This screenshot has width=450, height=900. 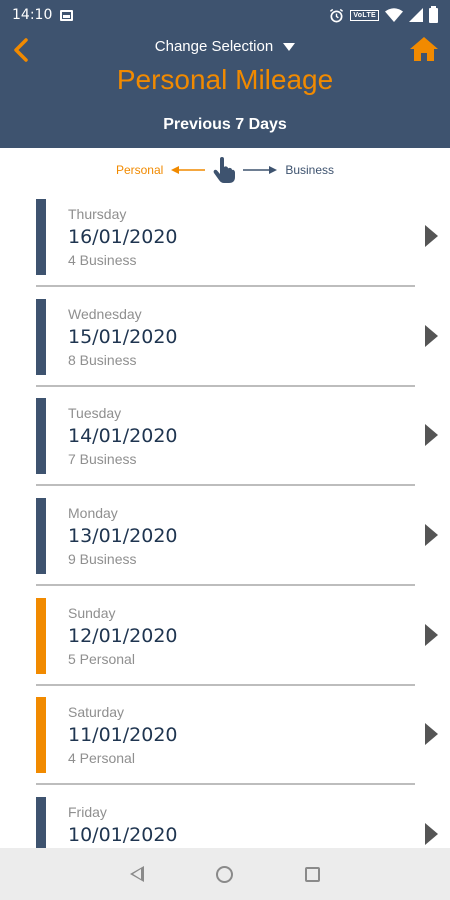 What do you see at coordinates (188, 170) in the screenshot?
I see `arrow-left-icon` at bounding box center [188, 170].